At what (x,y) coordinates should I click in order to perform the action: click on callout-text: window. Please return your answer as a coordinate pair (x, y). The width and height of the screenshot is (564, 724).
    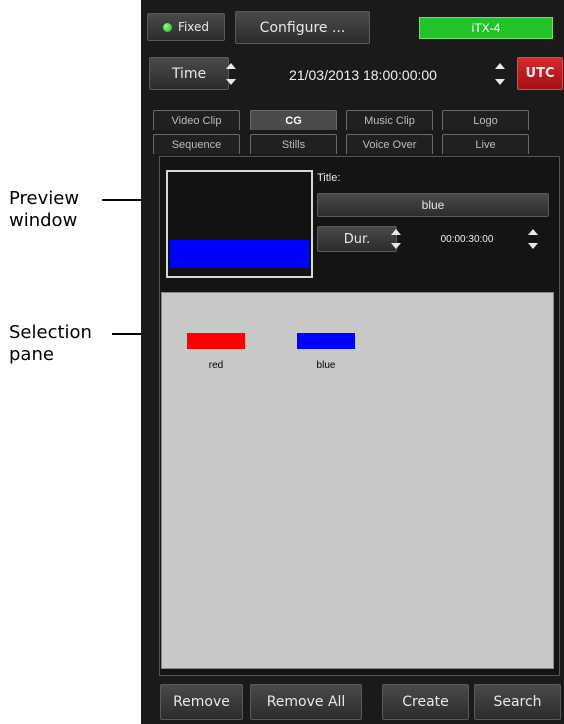
    Looking at the image, I should click on (43, 220).